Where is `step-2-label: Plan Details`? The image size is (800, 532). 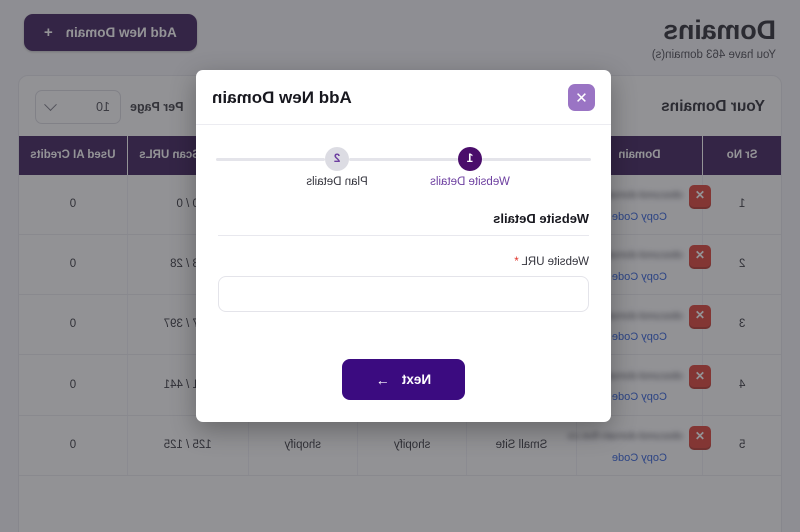 step-2-label: Plan Details is located at coordinates (337, 182).